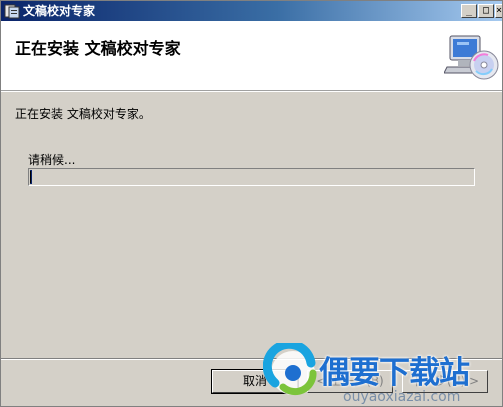 Image resolution: width=503 pixels, height=407 pixels. Describe the element at coordinates (498, 11) in the screenshot. I see `close-button: ×` at that location.